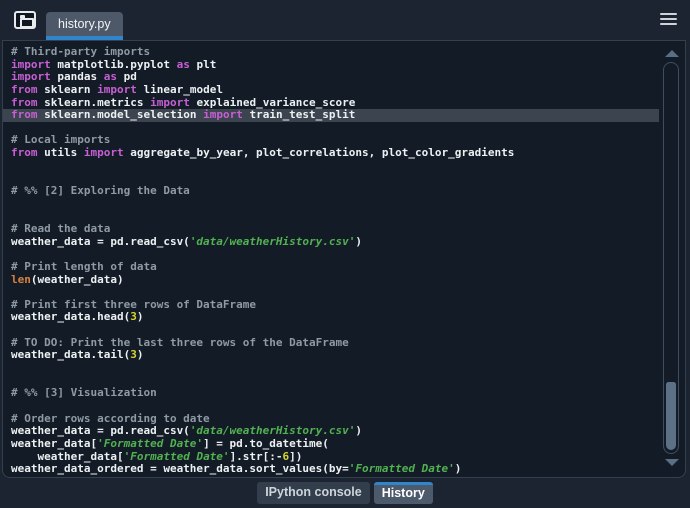 The width and height of the screenshot is (690, 508). What do you see at coordinates (266, 443) in the screenshot?
I see `token-txt: ] = pd.to_datetime(` at bounding box center [266, 443].